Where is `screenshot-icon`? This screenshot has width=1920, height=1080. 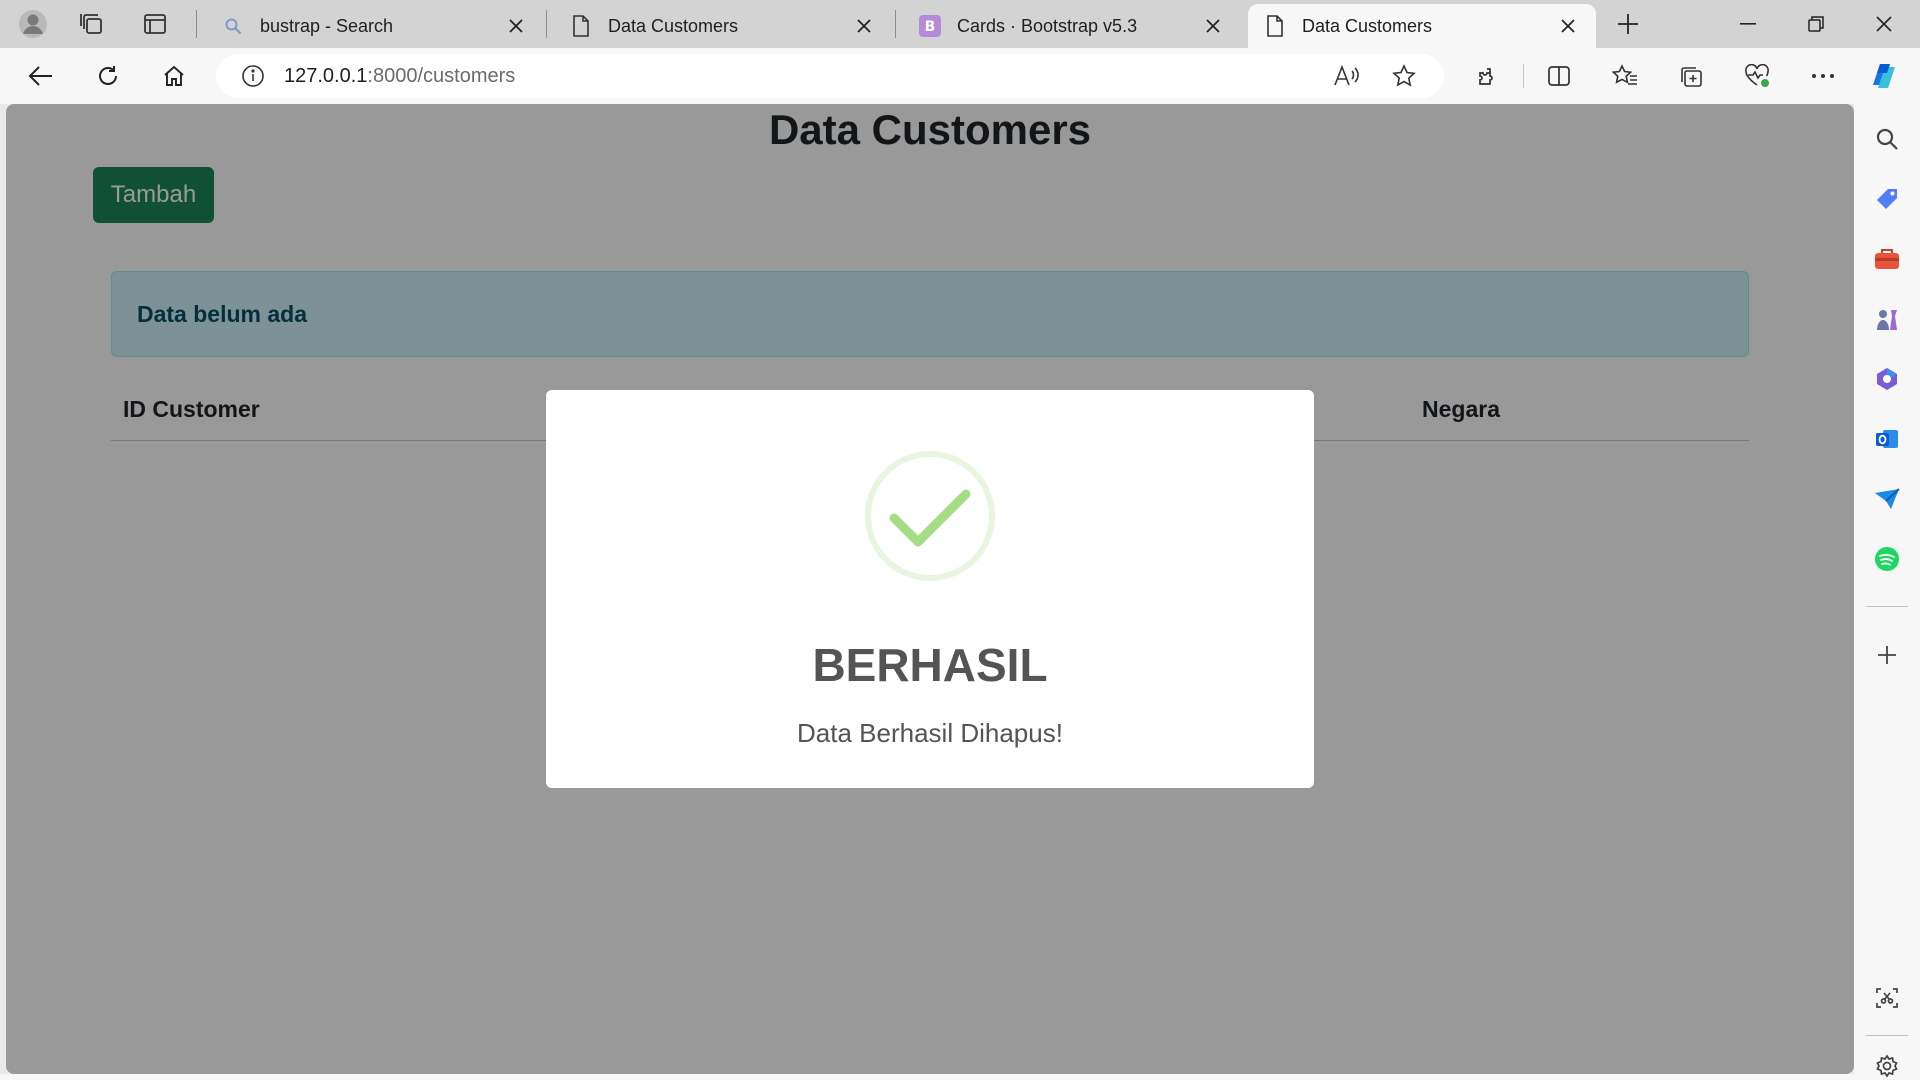
screenshot-icon is located at coordinates (1887, 998).